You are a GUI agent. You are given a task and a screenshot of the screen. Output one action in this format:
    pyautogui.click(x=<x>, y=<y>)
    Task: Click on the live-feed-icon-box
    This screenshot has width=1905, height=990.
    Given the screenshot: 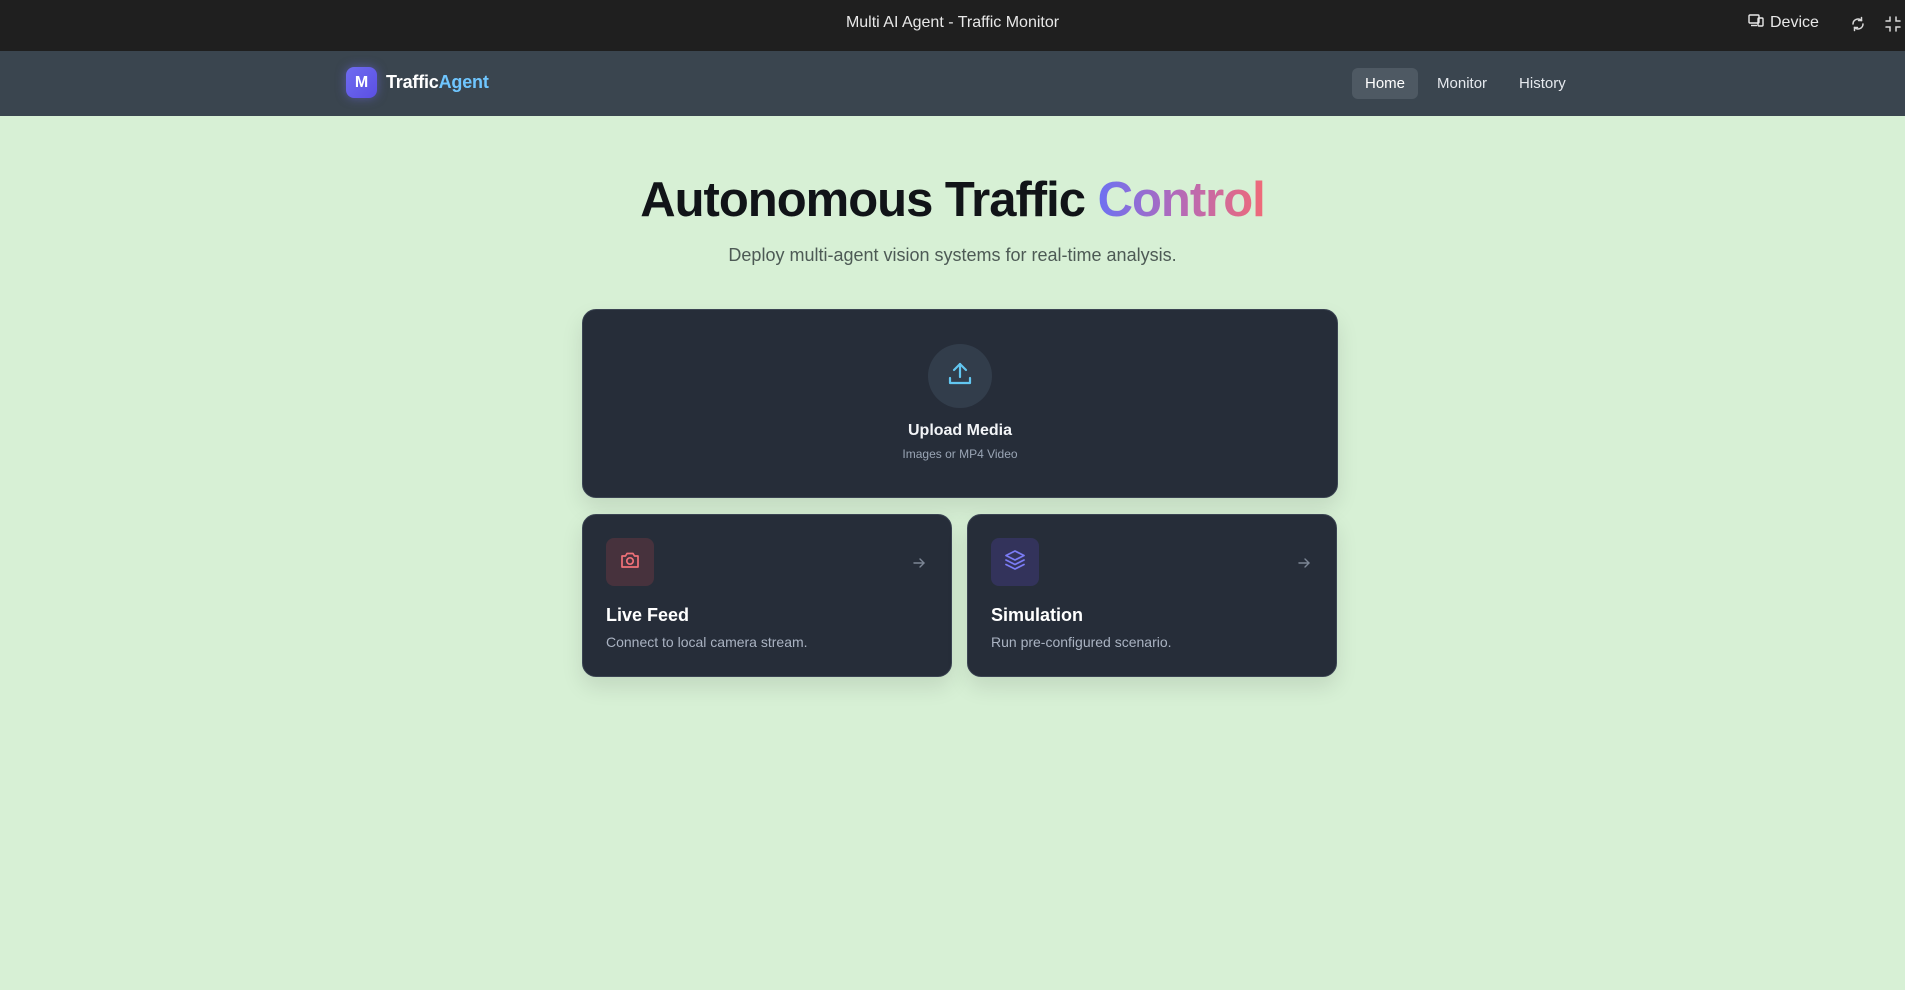 What is the action you would take?
    pyautogui.click(x=630, y=562)
    